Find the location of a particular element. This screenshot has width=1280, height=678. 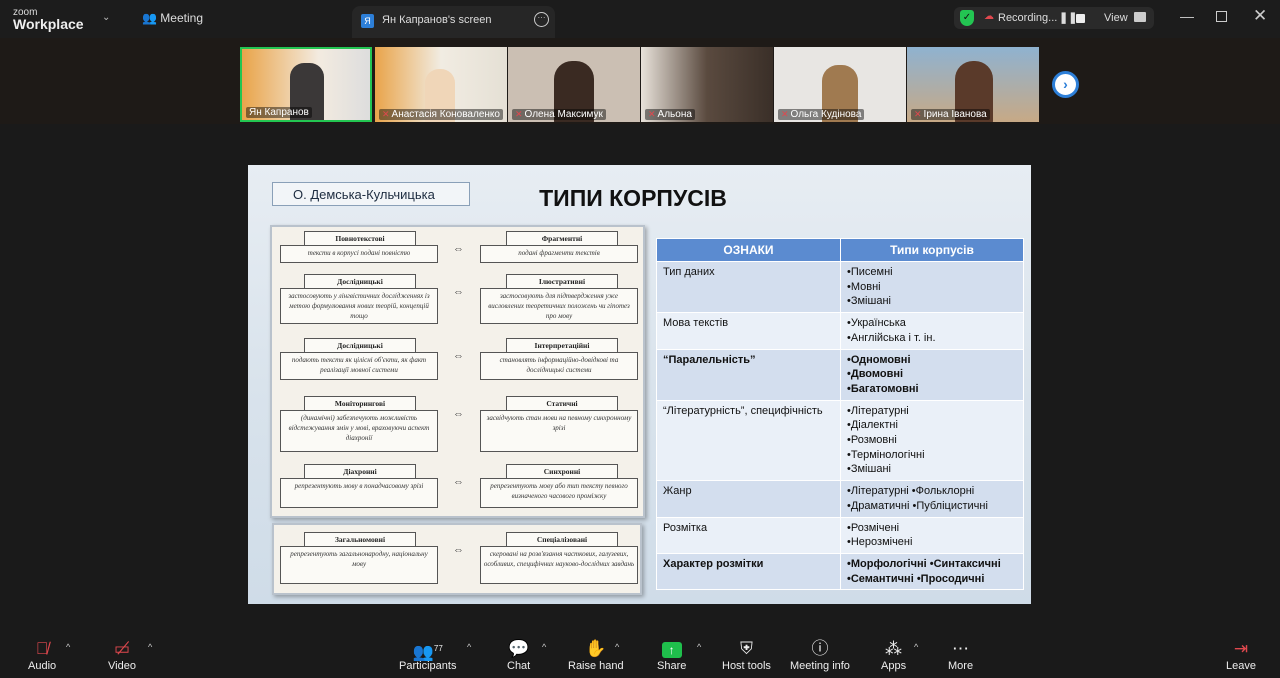

participants-button: 👥77 Participants is located at coordinates (427, 655).